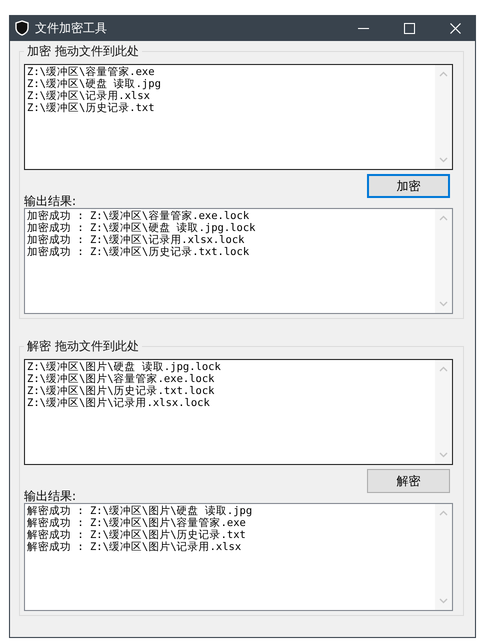 The height and width of the screenshot is (643, 489). What do you see at coordinates (91, 108) in the screenshot?
I see `text-line: Z:\缓冲区\历史记录.txt` at bounding box center [91, 108].